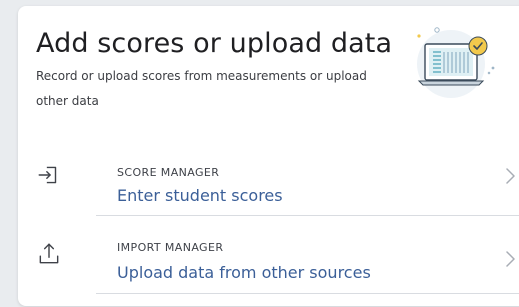  Describe the element at coordinates (244, 272) in the screenshot. I see `upload-data-link: Upload data from other sources` at that location.